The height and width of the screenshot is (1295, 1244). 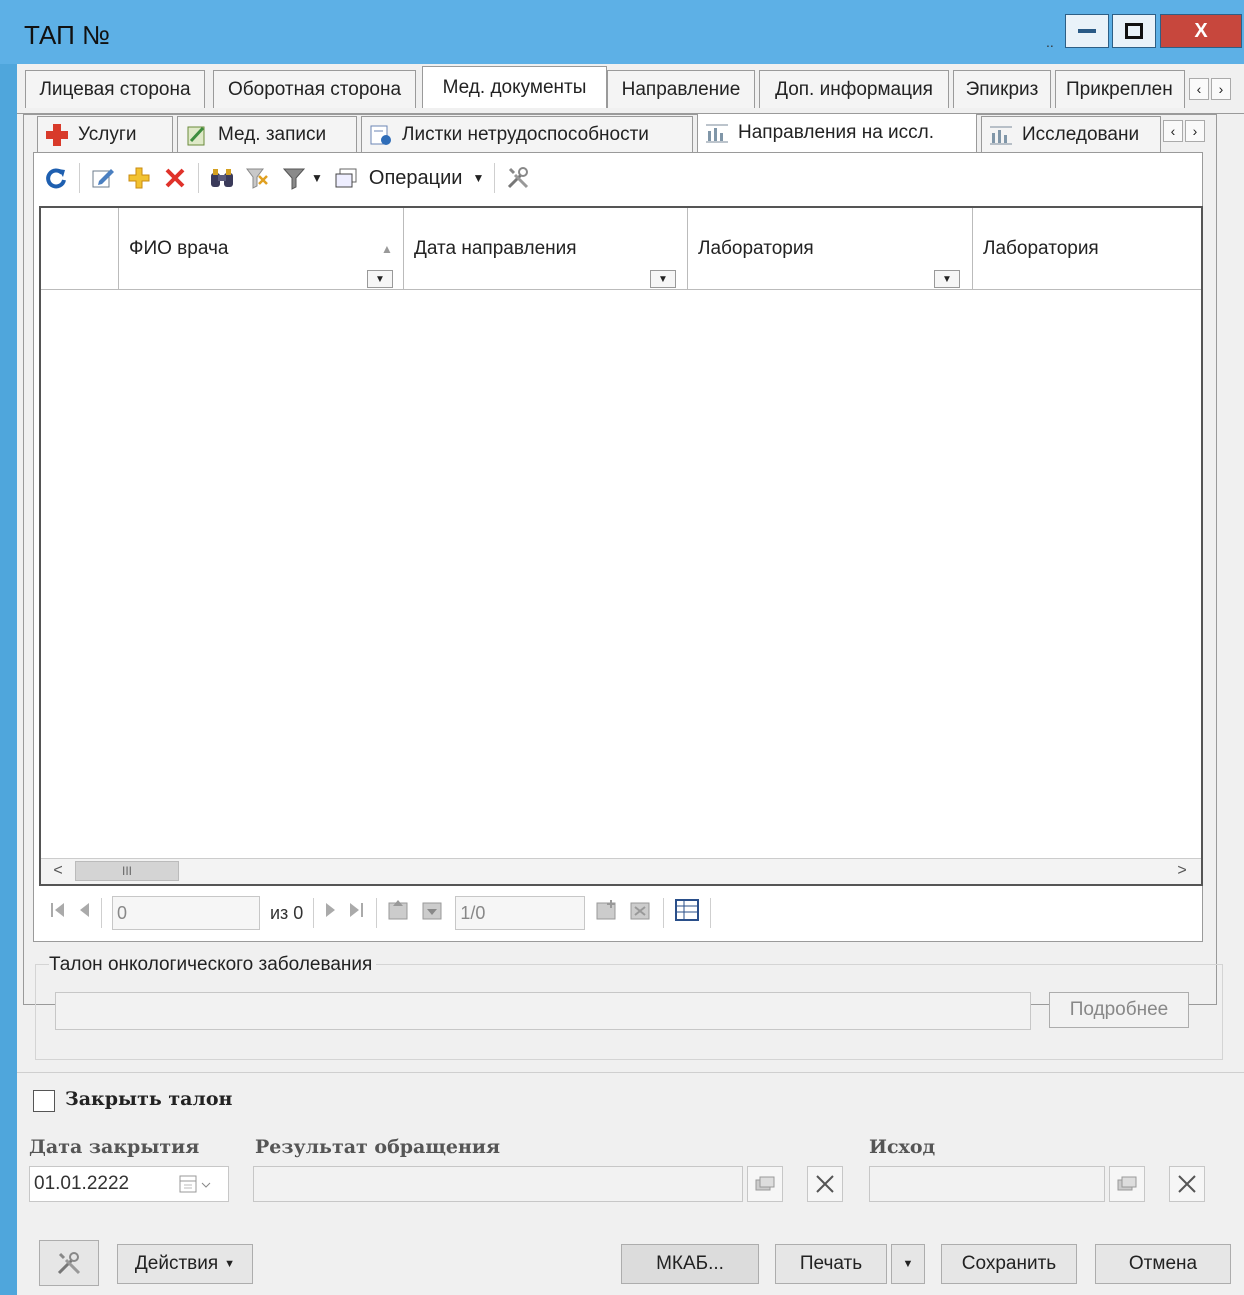 I want to click on filter-dropdown-icon: ▼, so click(x=317, y=178).